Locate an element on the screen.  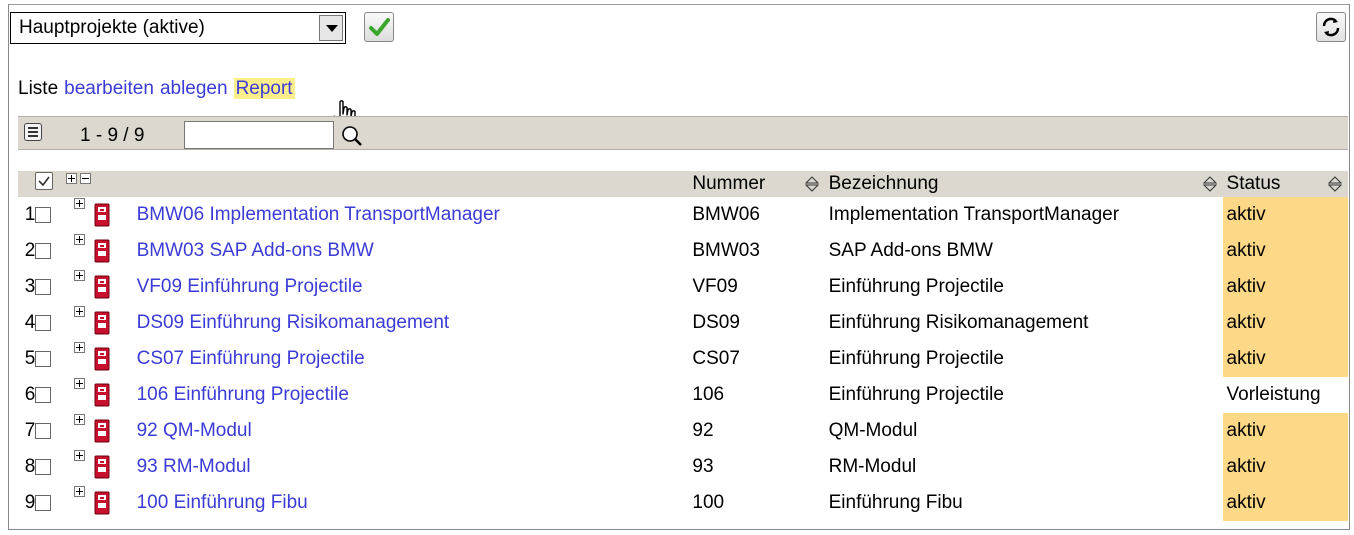
project-filter-value: Hauptprojekte (aktive) is located at coordinates (112, 27).